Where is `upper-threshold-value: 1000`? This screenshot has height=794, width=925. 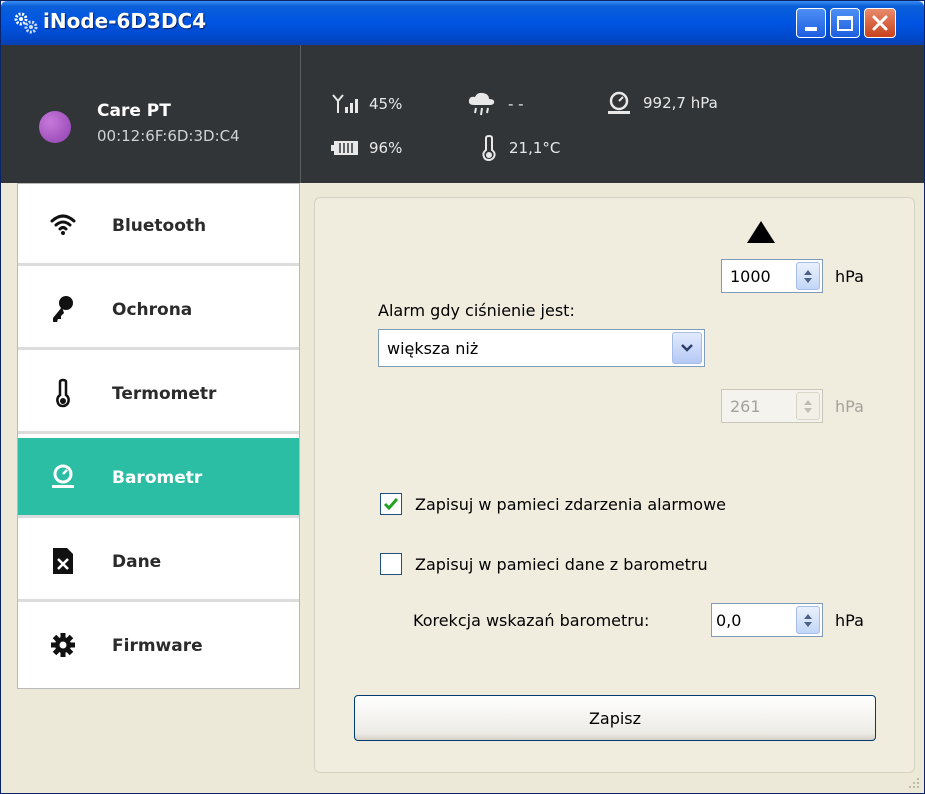 upper-threshold-value: 1000 is located at coordinates (750, 276).